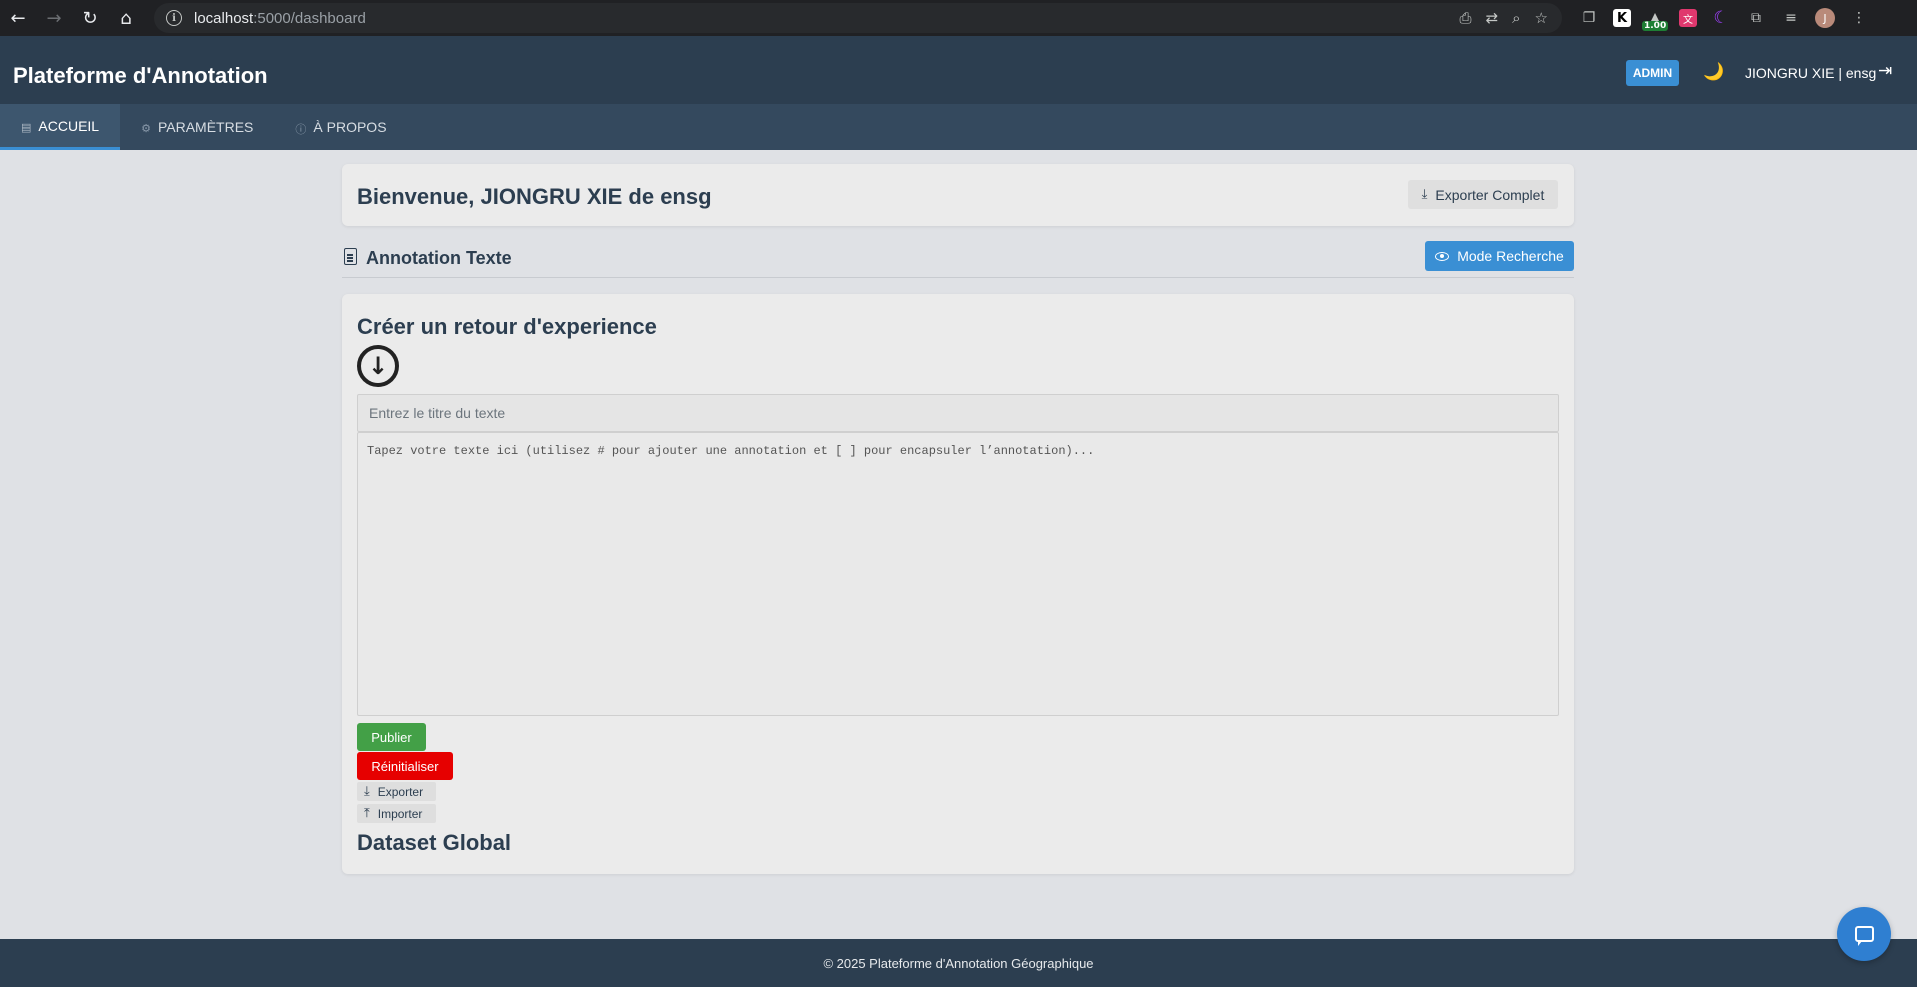 The height and width of the screenshot is (987, 1917). I want to click on role-badge: ADMIN, so click(1652, 73).